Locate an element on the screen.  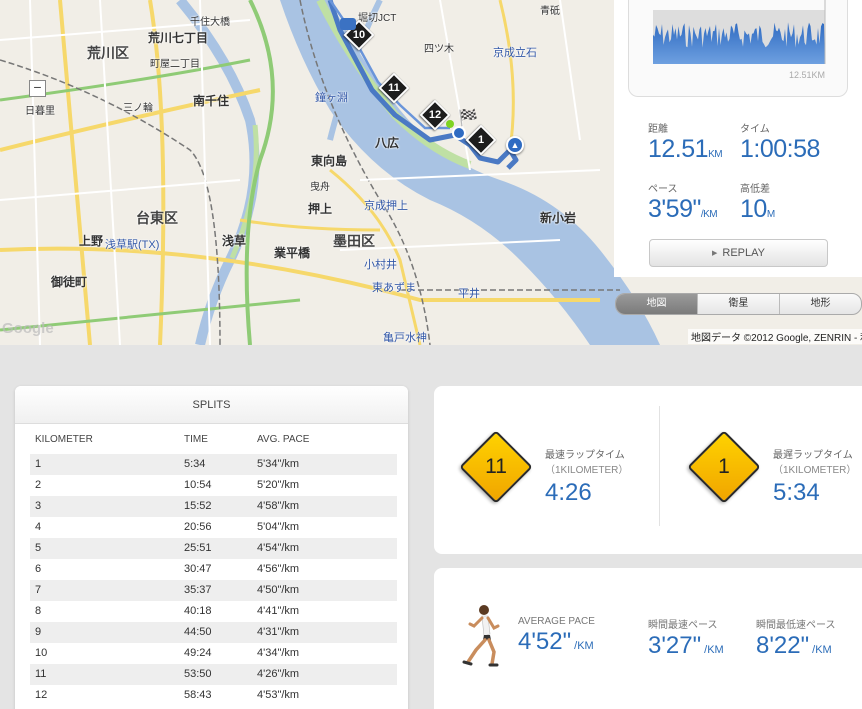
stat-pace: ペース 3'59"/KM is located at coordinates (683, 202).